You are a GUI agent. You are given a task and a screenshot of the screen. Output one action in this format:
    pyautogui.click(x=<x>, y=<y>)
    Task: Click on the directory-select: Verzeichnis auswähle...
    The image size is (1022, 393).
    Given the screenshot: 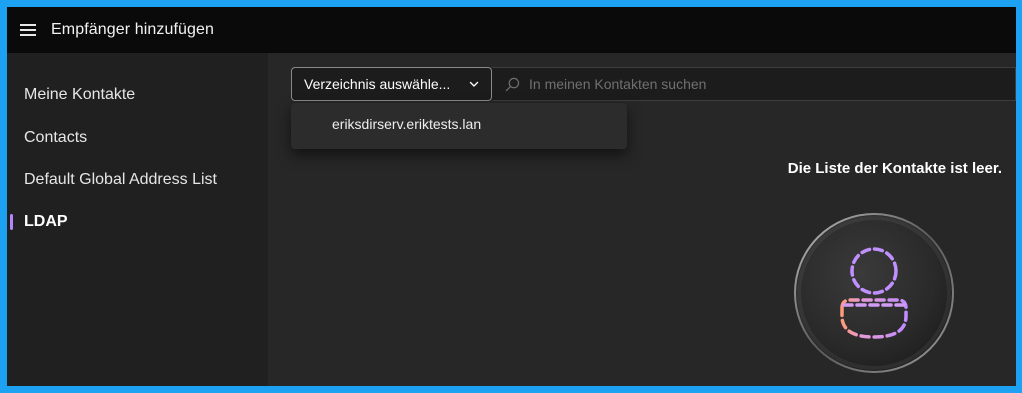 What is the action you would take?
    pyautogui.click(x=391, y=84)
    